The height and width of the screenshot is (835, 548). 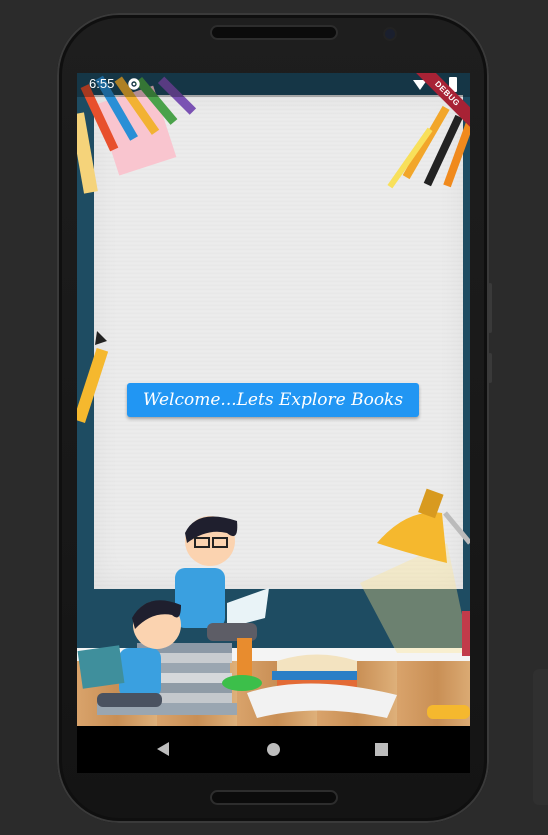 I want to click on welcome-button: Welcome...Lets Explore Books, so click(x=273, y=400).